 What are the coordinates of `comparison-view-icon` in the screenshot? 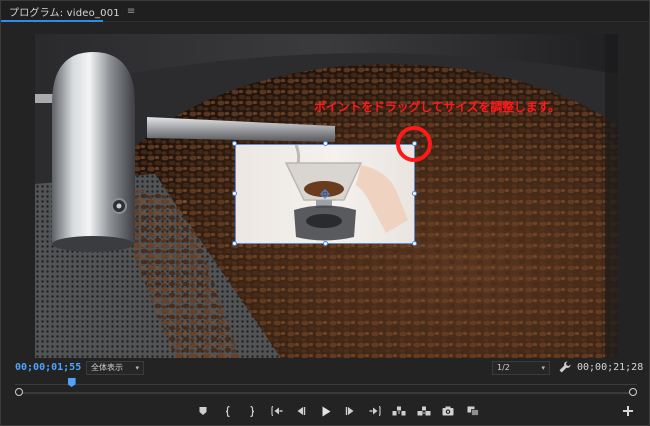 It's located at (473, 411).